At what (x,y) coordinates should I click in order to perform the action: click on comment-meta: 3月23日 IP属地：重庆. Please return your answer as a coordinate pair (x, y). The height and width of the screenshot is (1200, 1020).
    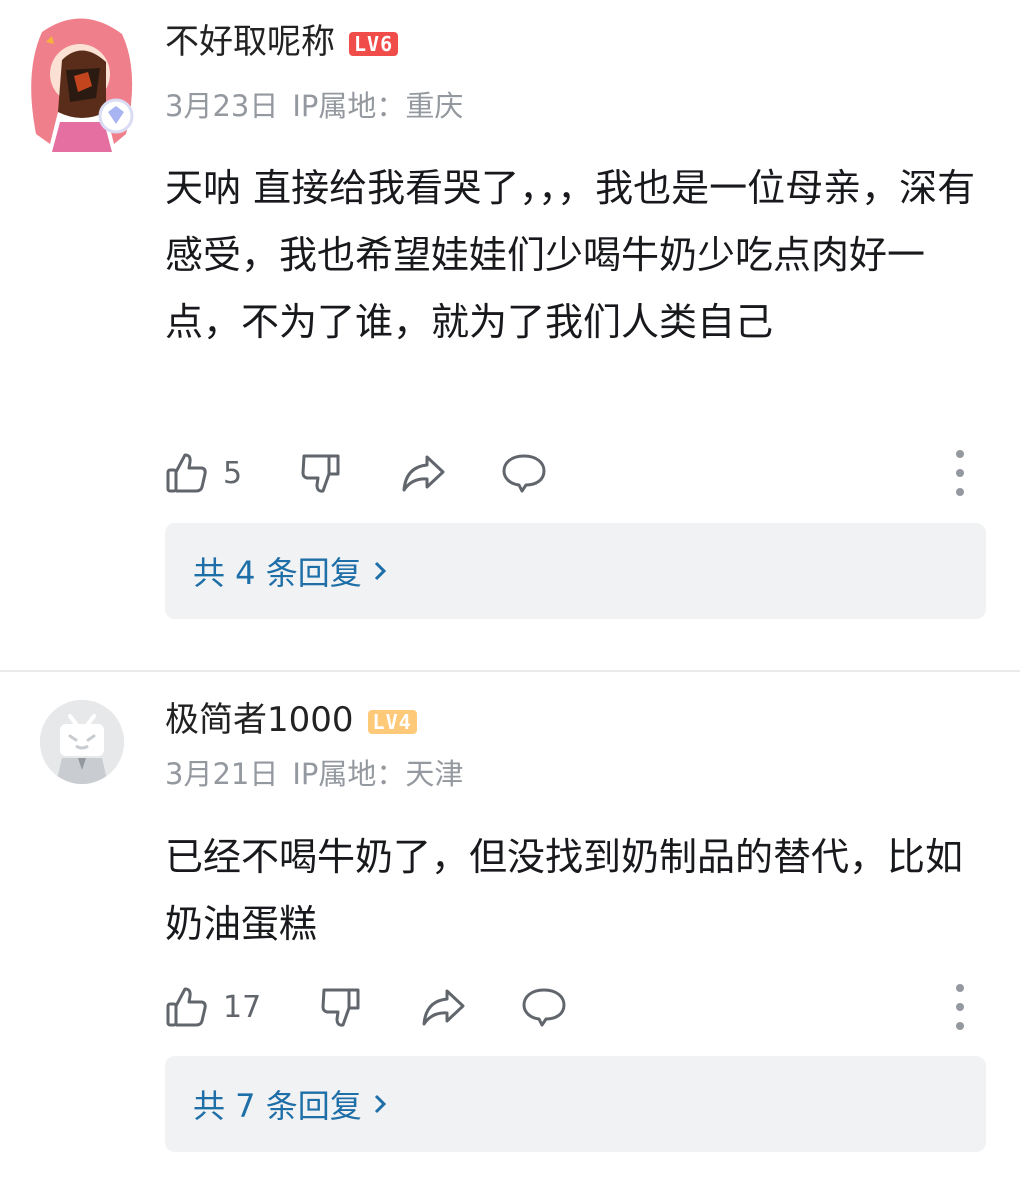
    Looking at the image, I should click on (314, 106).